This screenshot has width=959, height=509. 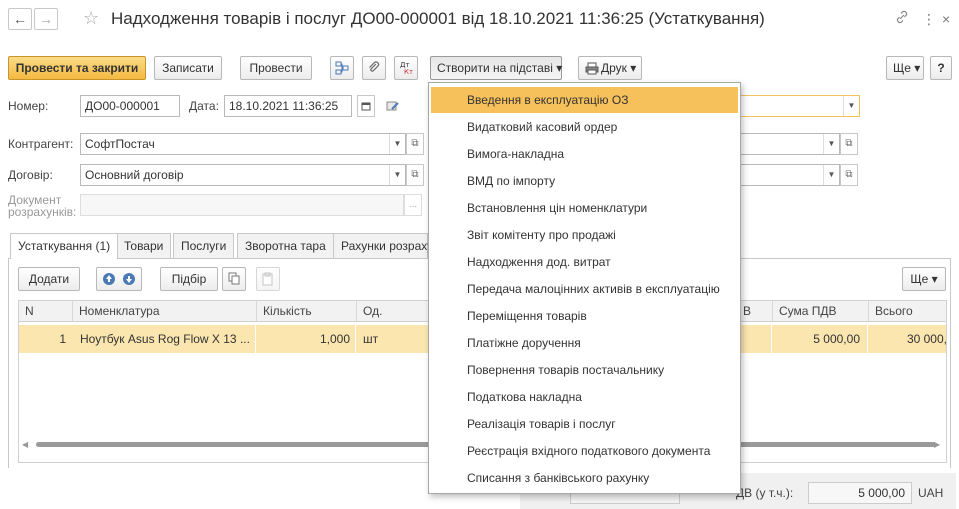 I want to click on menu-item-requisition: Вимога-накладна, so click(x=584, y=154).